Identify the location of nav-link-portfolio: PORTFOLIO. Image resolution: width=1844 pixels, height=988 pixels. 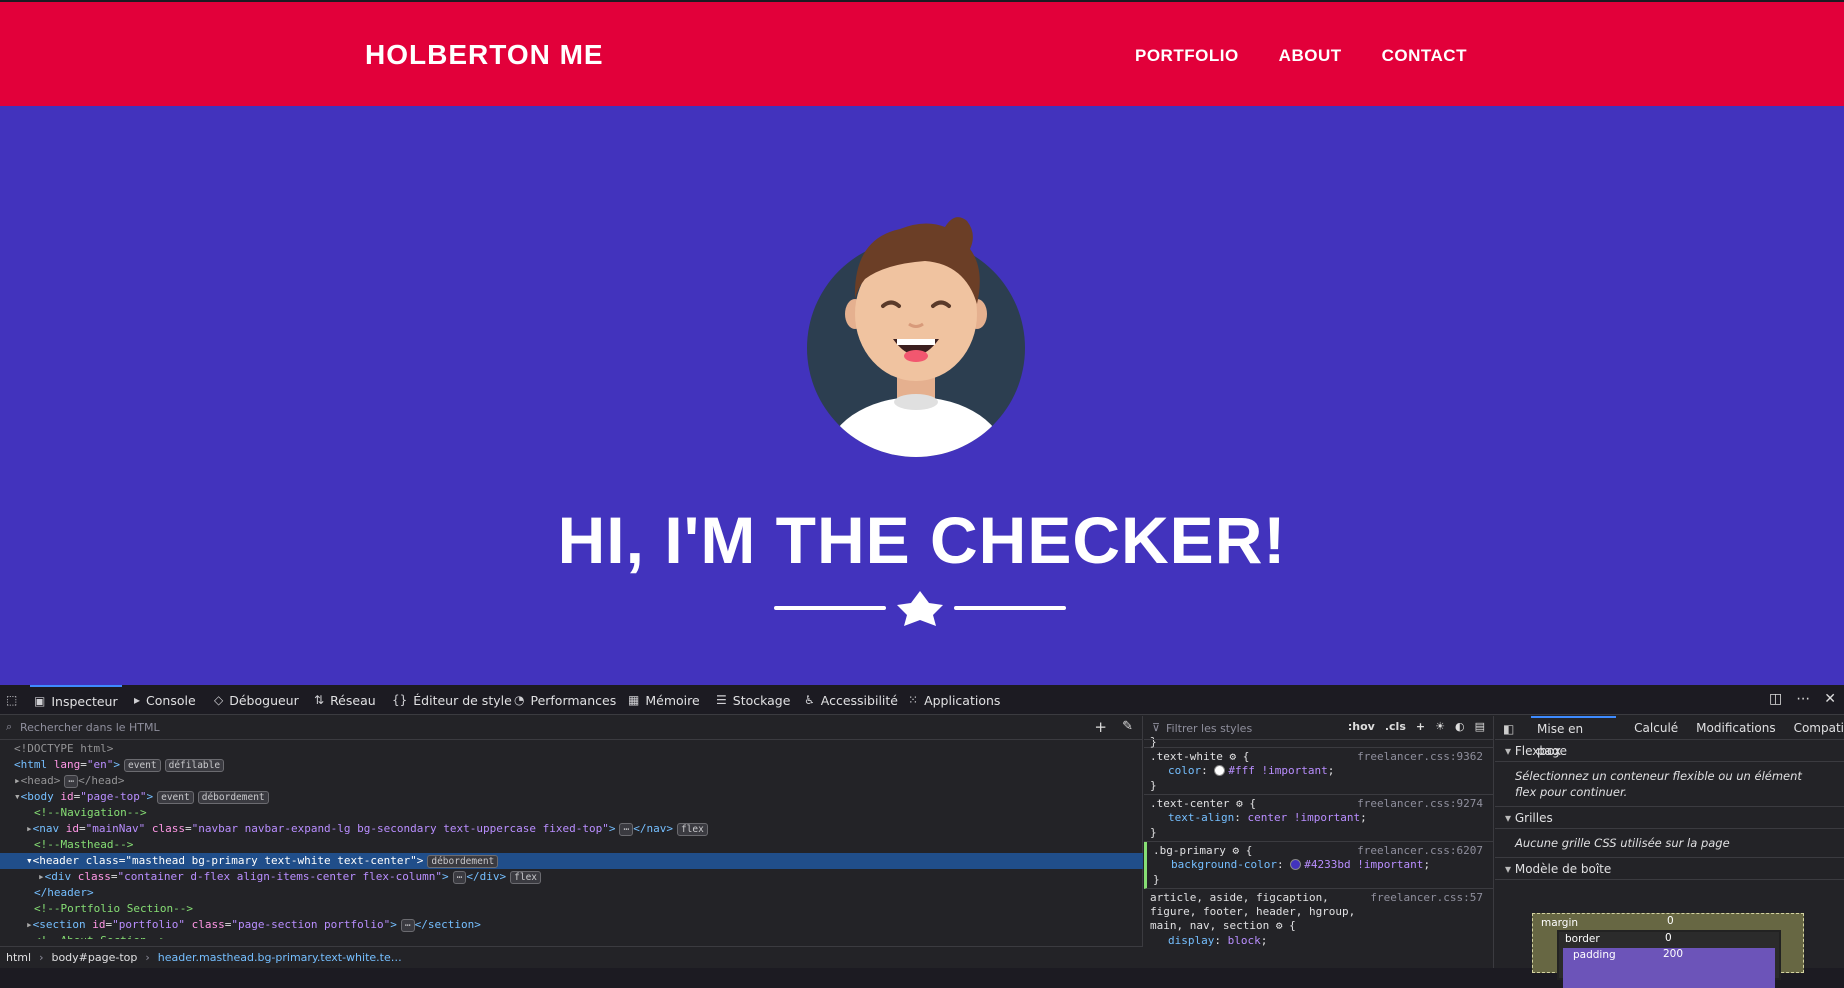
(1187, 56).